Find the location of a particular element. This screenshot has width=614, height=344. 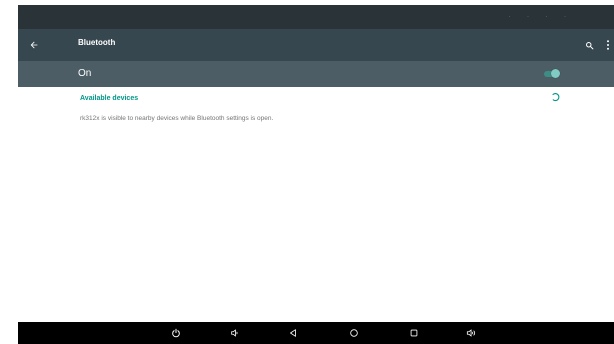

status-icons: · · · · is located at coordinates (541, 17).